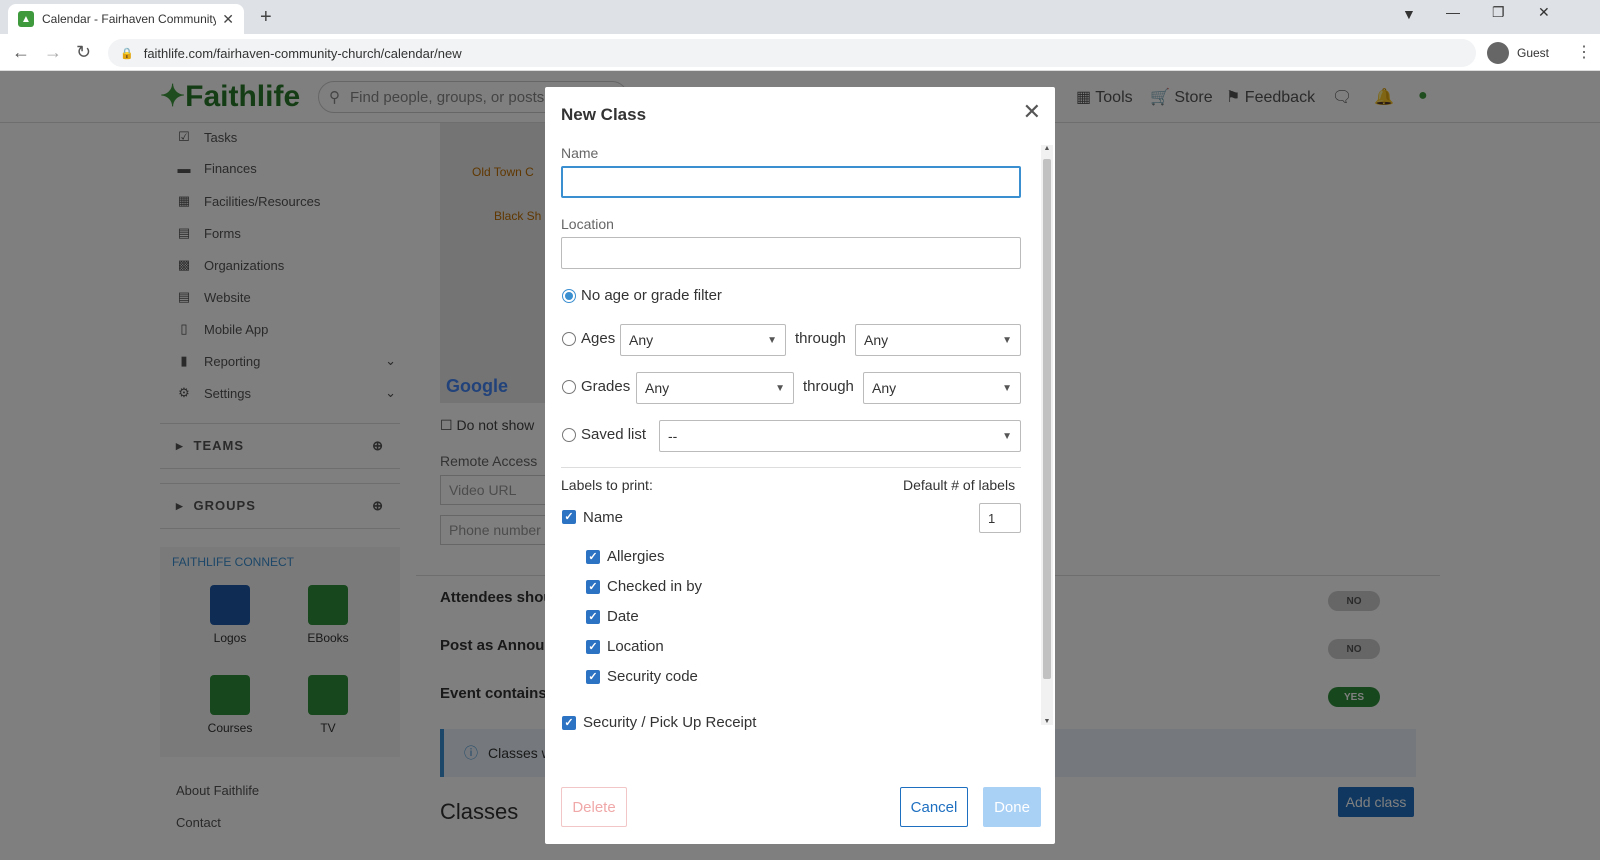 The width and height of the screenshot is (1600, 860). Describe the element at coordinates (607, 485) in the screenshot. I see `labels-to-print-label: Labels to print:` at that location.